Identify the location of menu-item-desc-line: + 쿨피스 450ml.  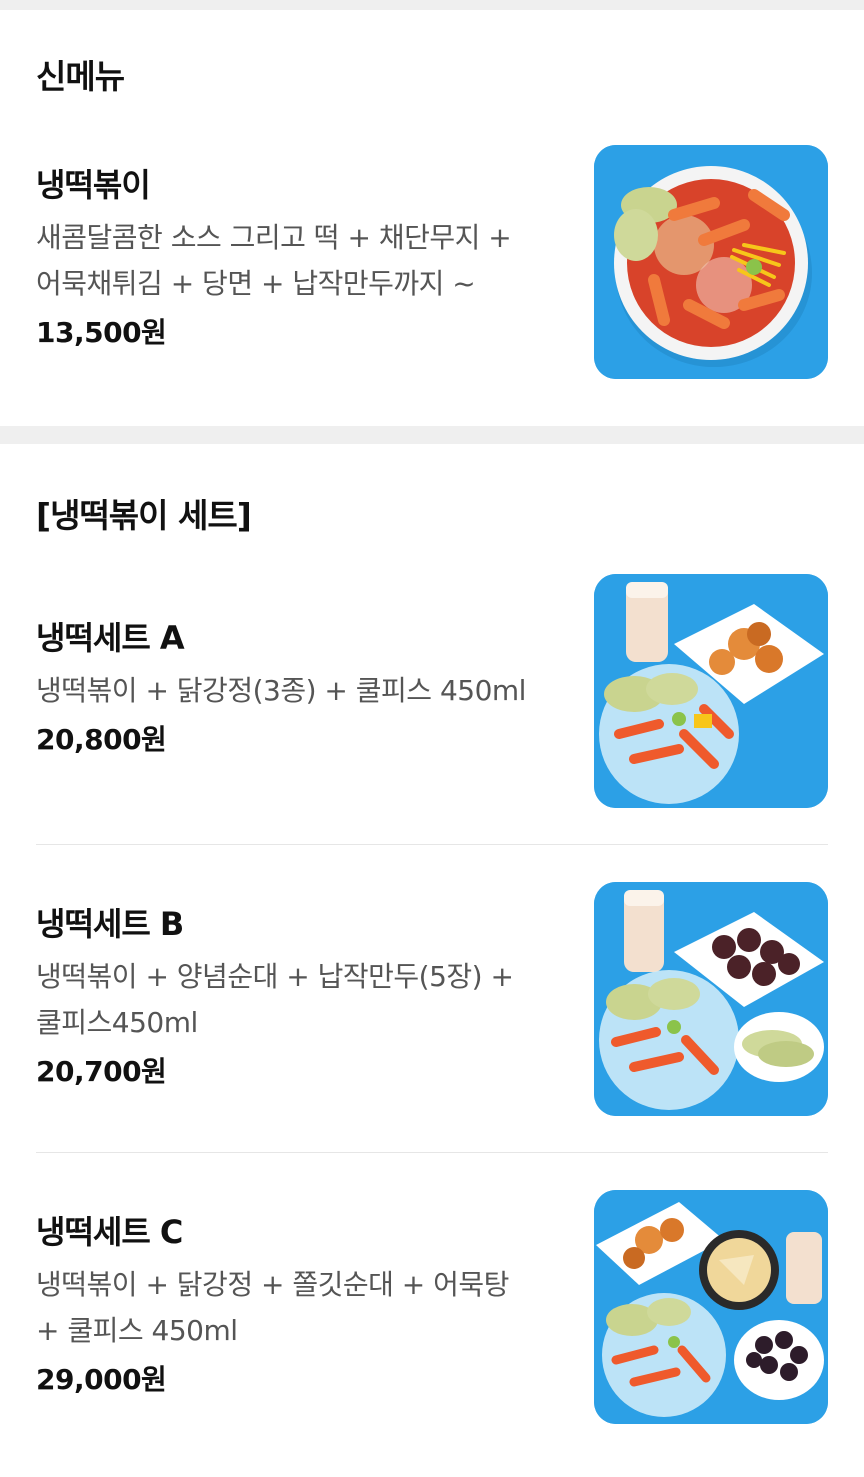
(137, 1330).